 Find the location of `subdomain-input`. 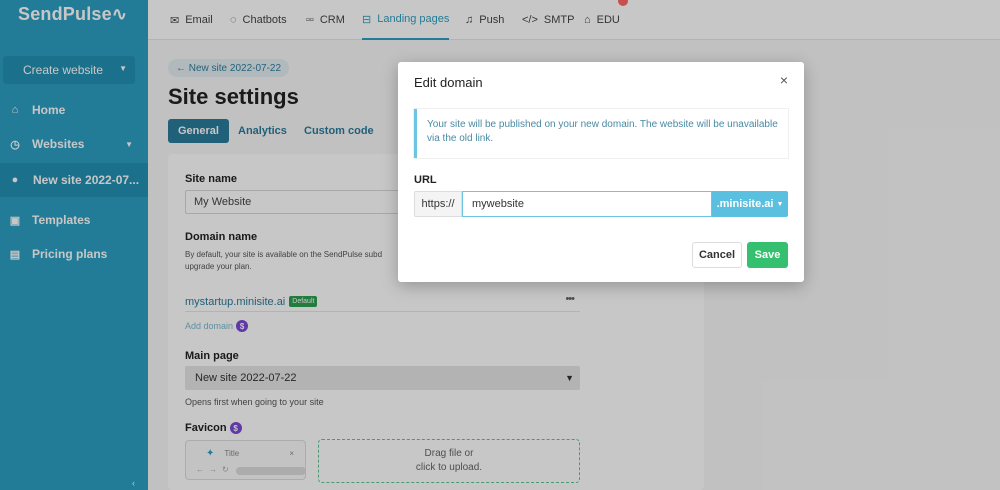

subdomain-input is located at coordinates (587, 204).